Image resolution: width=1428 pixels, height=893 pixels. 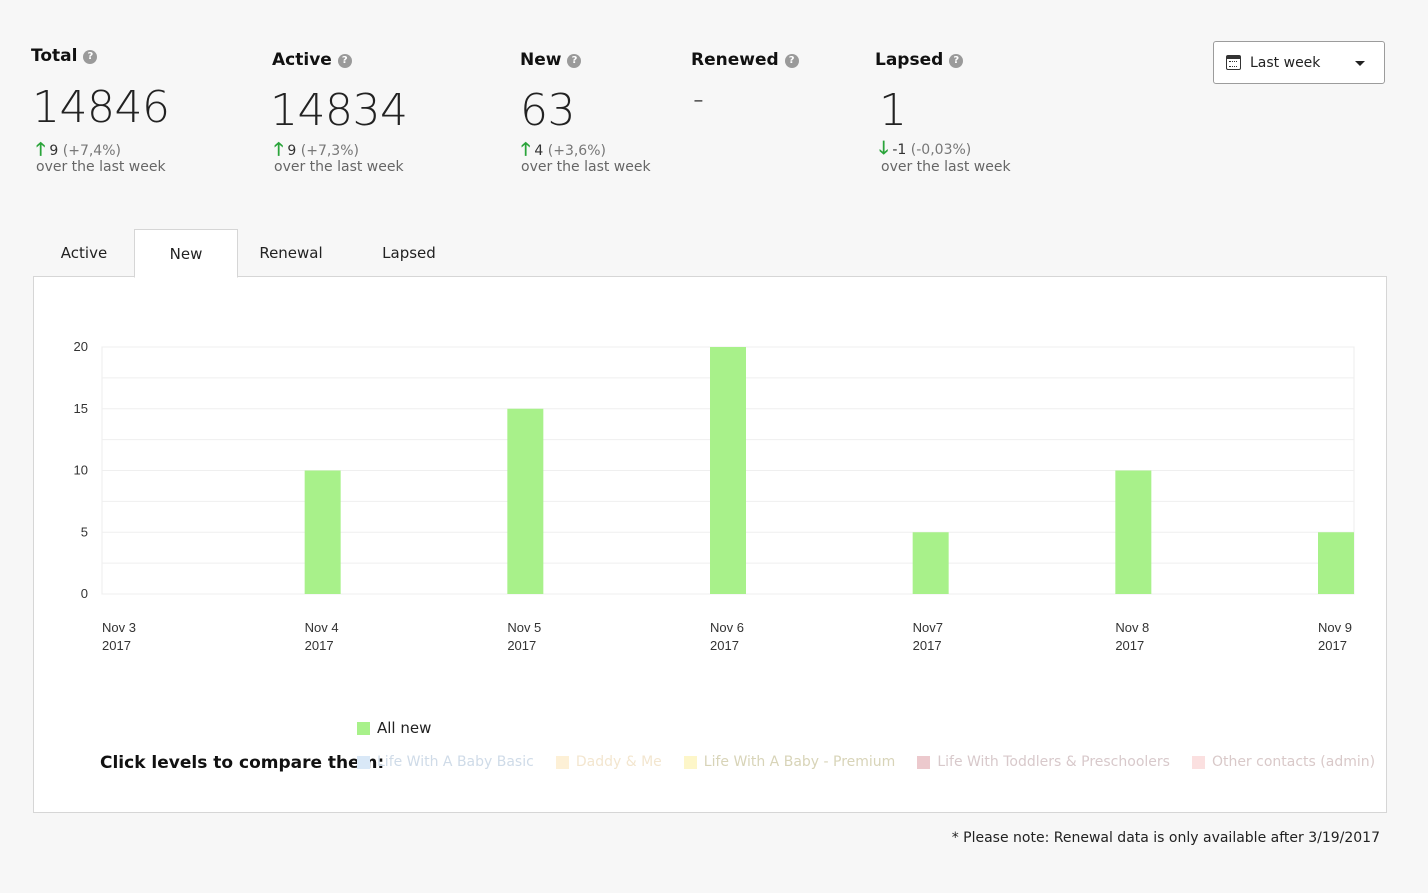 I want to click on stat-title-lapsed: Lapsed?, so click(x=919, y=60).